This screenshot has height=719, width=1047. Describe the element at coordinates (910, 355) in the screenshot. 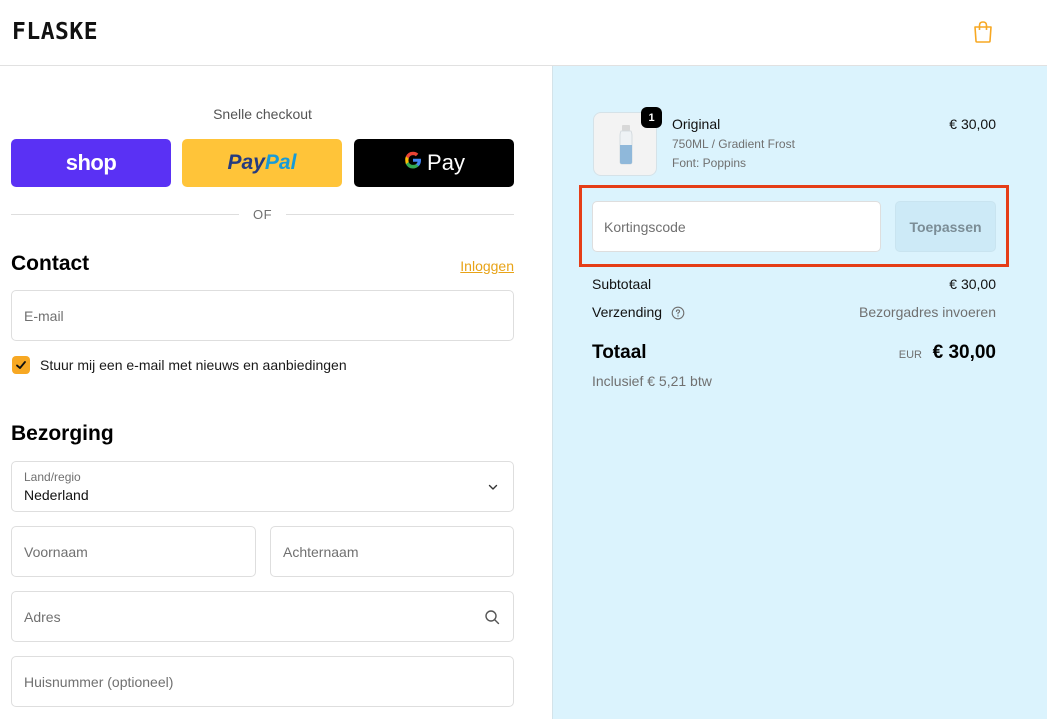

I see `total-currency: EUR` at that location.